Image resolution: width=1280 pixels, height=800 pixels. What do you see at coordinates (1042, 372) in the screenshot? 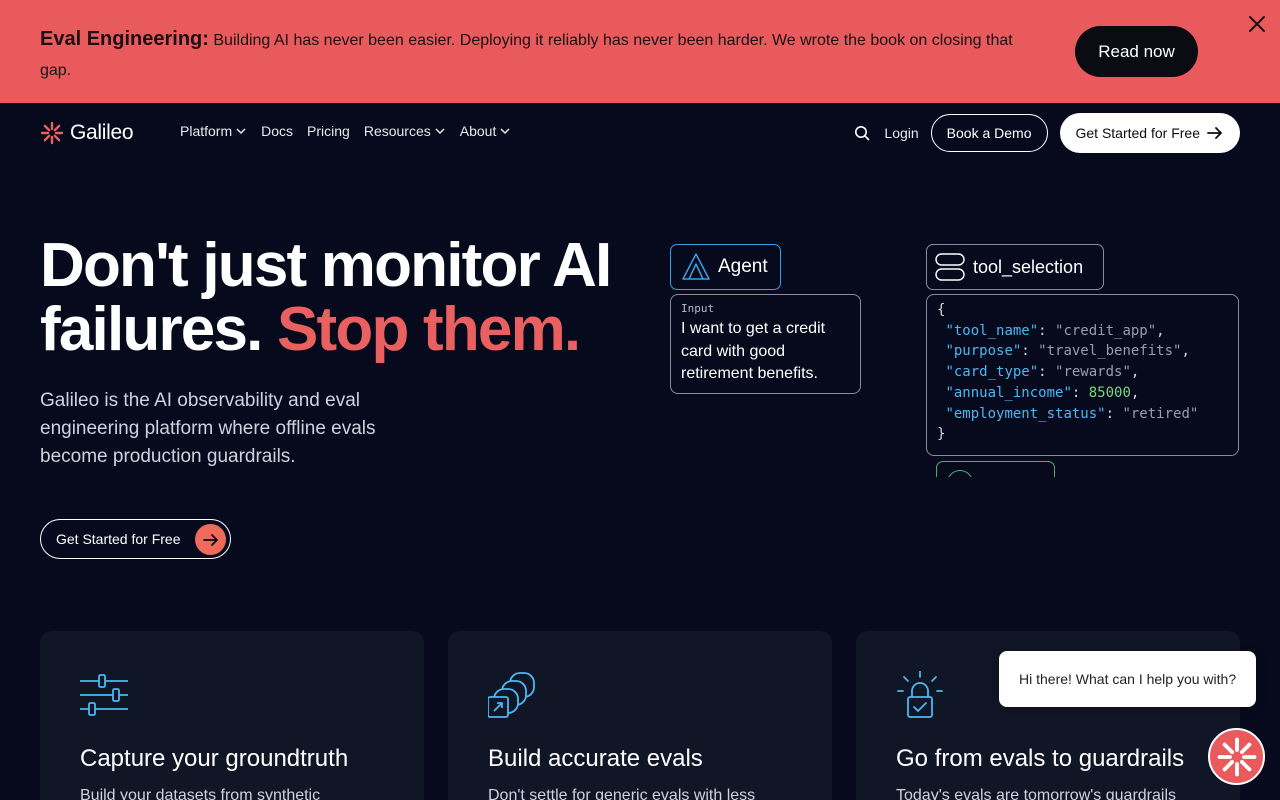
I see `json-line: "card_type": "rewards",` at bounding box center [1042, 372].